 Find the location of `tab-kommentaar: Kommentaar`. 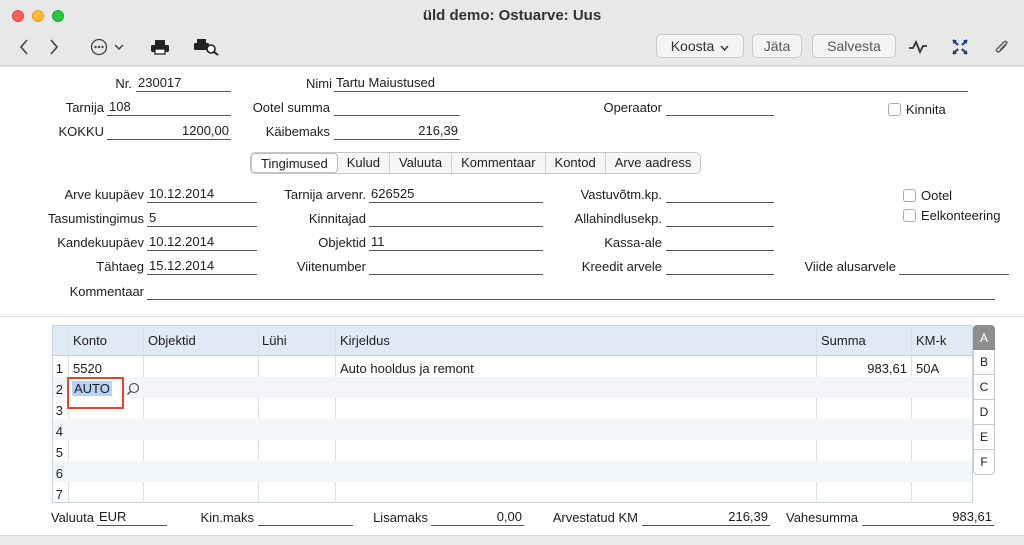

tab-kommentaar: Kommentaar is located at coordinates (499, 163).